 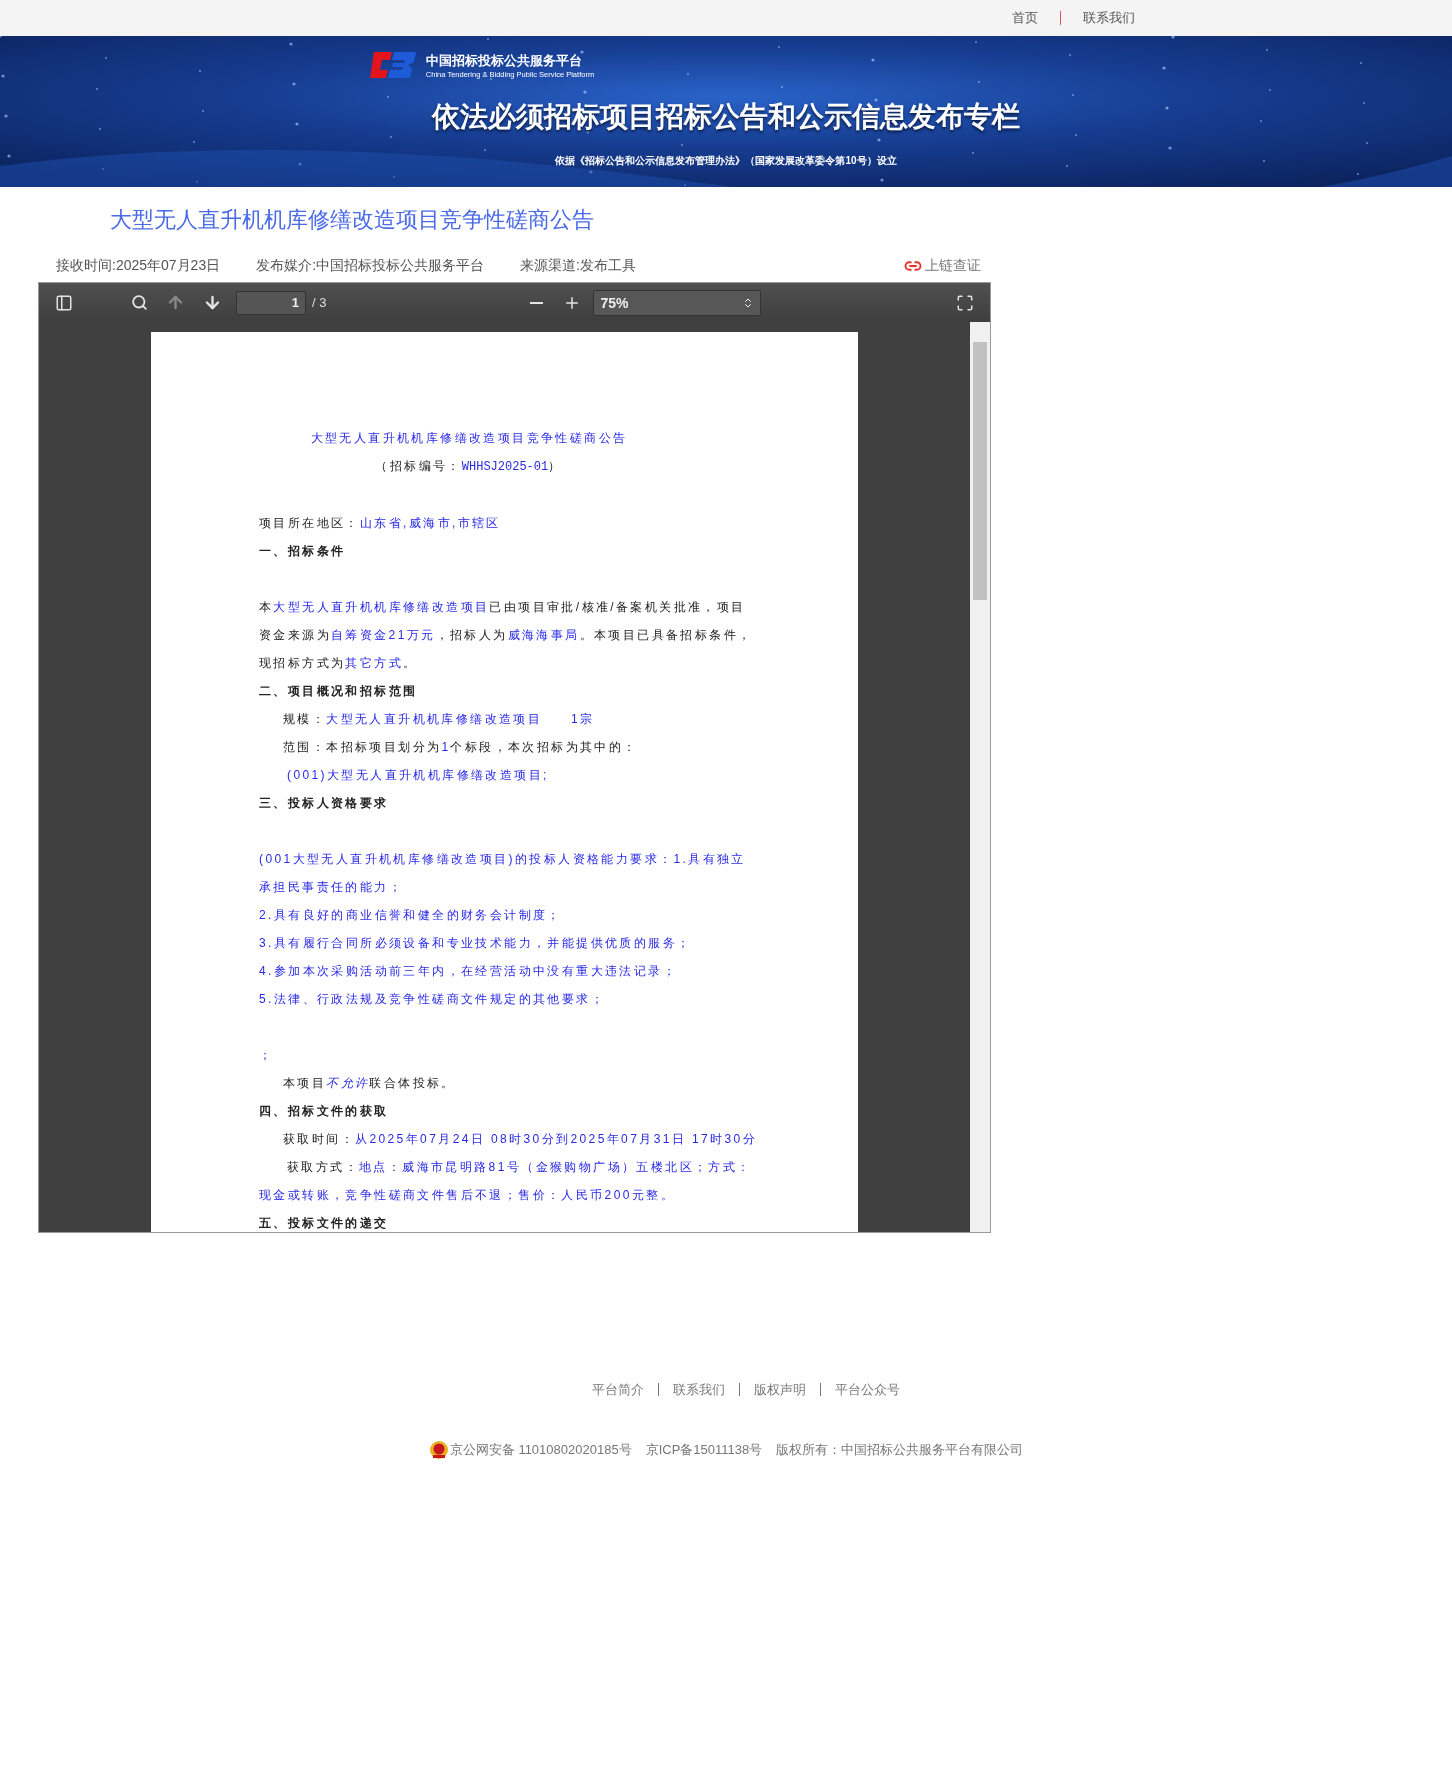 I want to click on page-title: 大型无人直升机机库修缮改造项目竞争性磋商公告, so click(x=352, y=220).